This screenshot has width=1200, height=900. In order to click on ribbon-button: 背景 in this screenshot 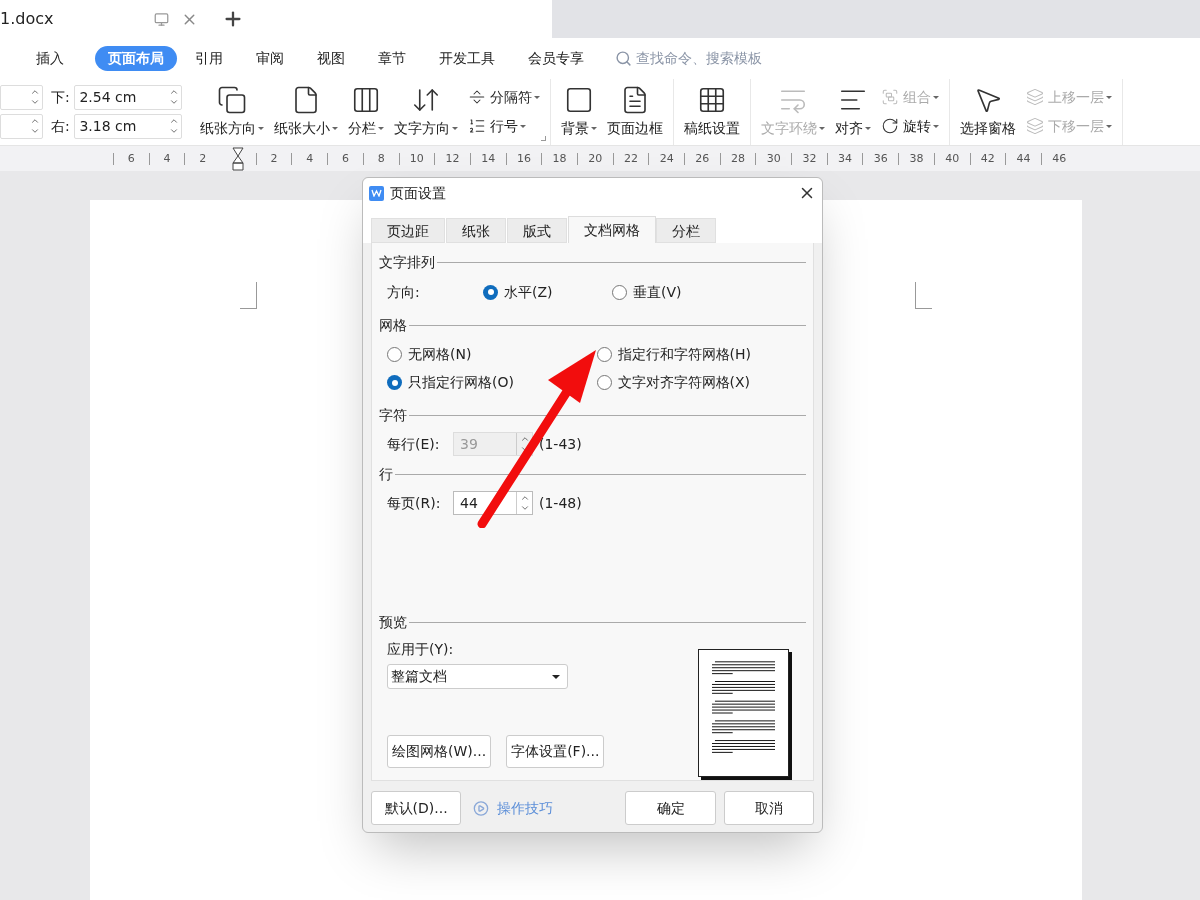, I will do `click(579, 112)`.